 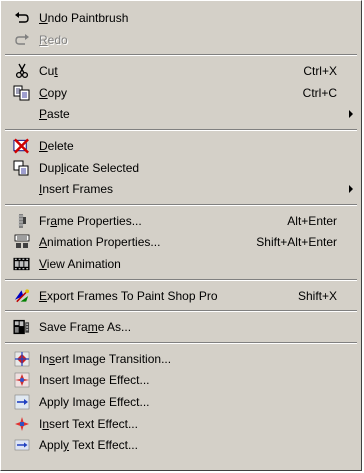 I want to click on menu-item-view-animation: View Animation, so click(x=181, y=264).